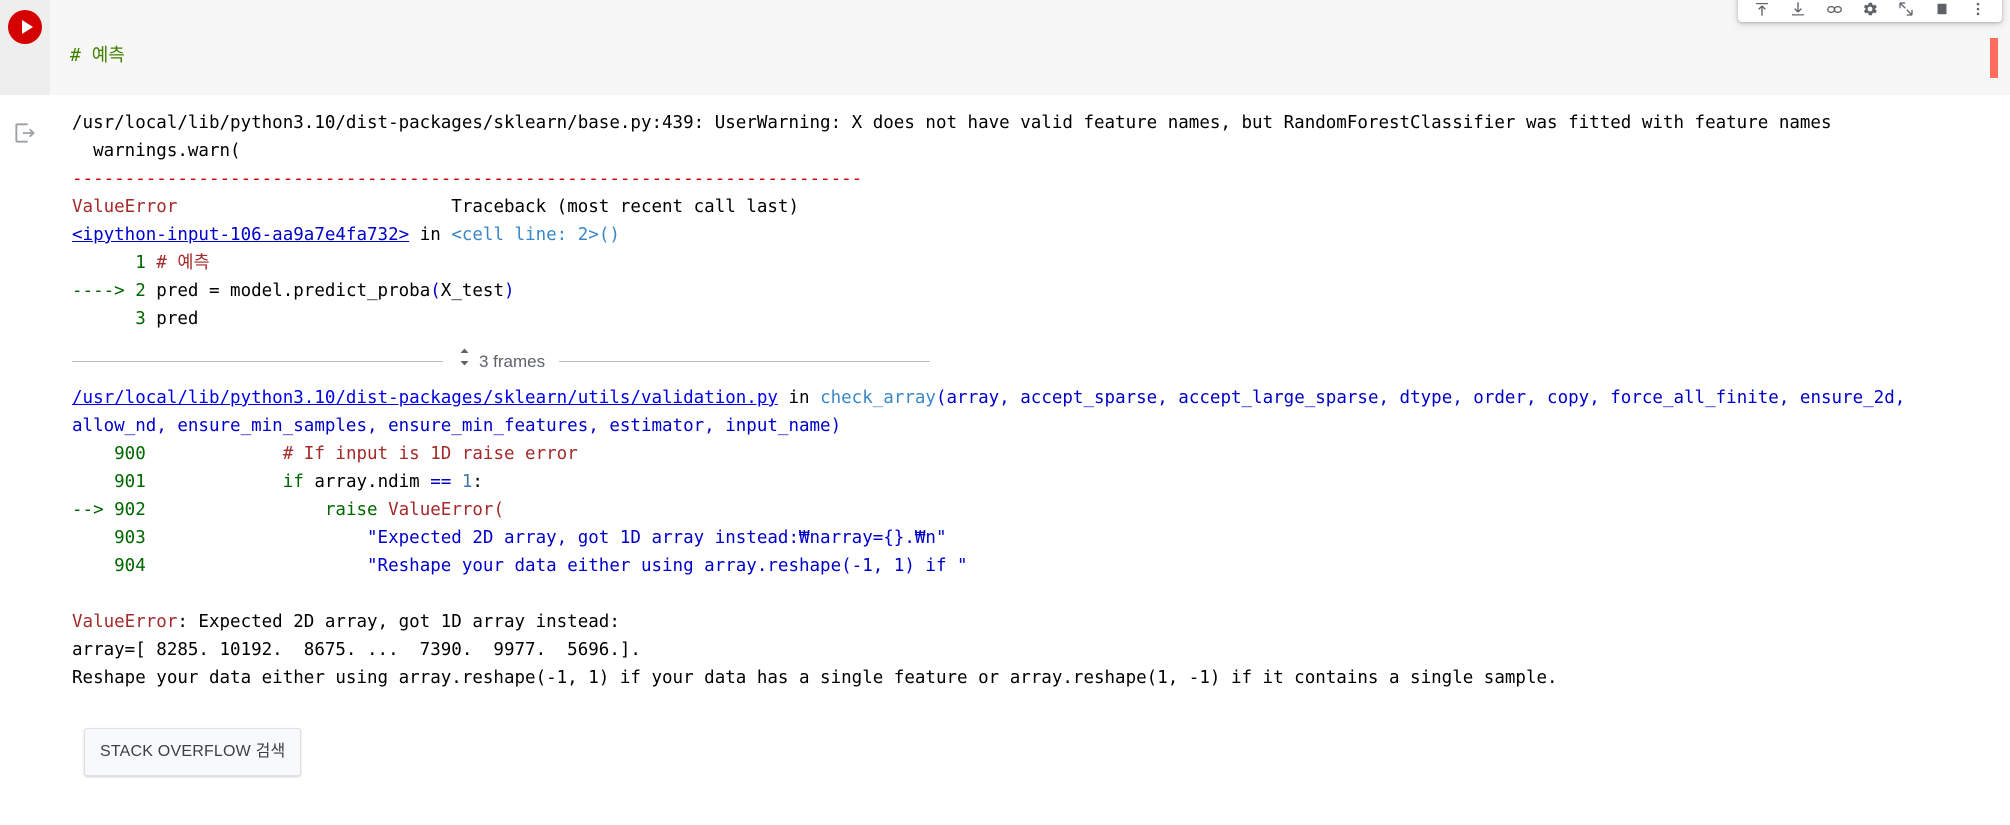 Image resolution: width=2010 pixels, height=825 pixels. What do you see at coordinates (25, 472) in the screenshot?
I see `output-stream-icon` at bounding box center [25, 472].